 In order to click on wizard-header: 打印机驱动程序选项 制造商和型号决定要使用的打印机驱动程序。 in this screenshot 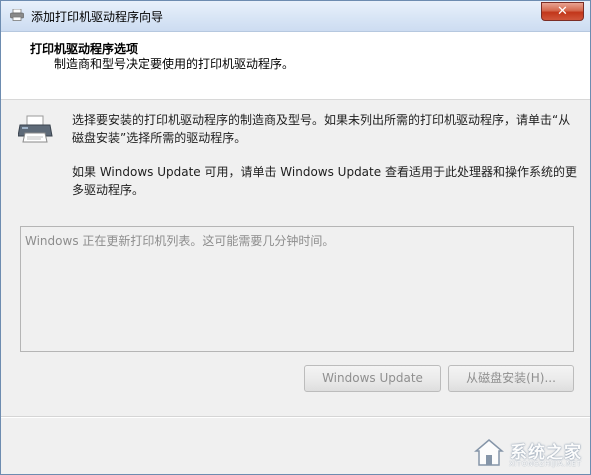, I will do `click(295, 66)`.